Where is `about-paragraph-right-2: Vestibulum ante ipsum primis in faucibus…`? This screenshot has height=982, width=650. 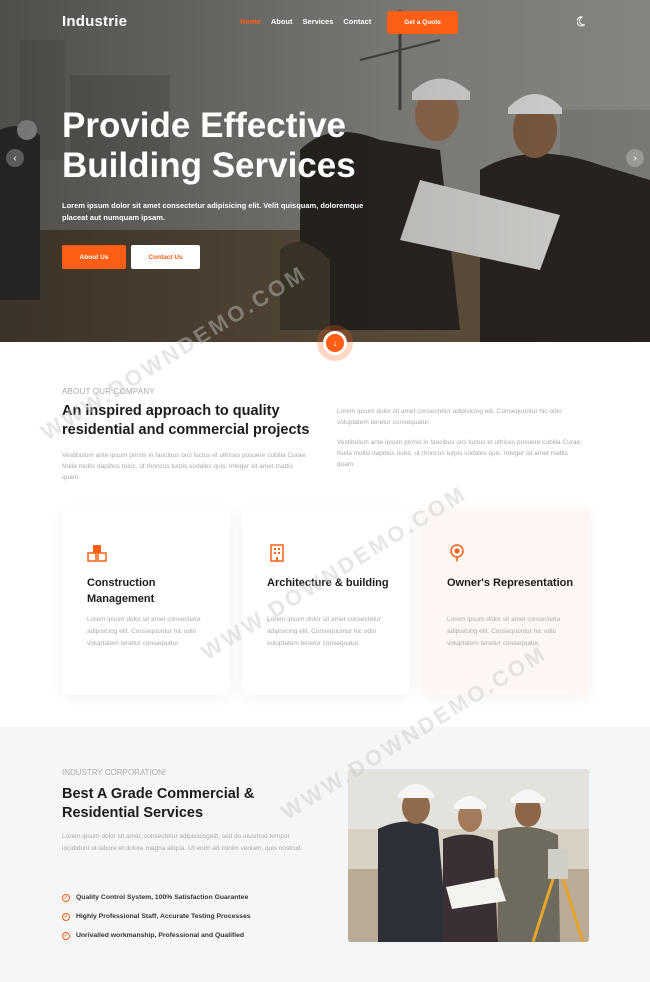 about-paragraph-right-2: Vestibulum ante ipsum primis in faucibus… is located at coordinates (459, 453).